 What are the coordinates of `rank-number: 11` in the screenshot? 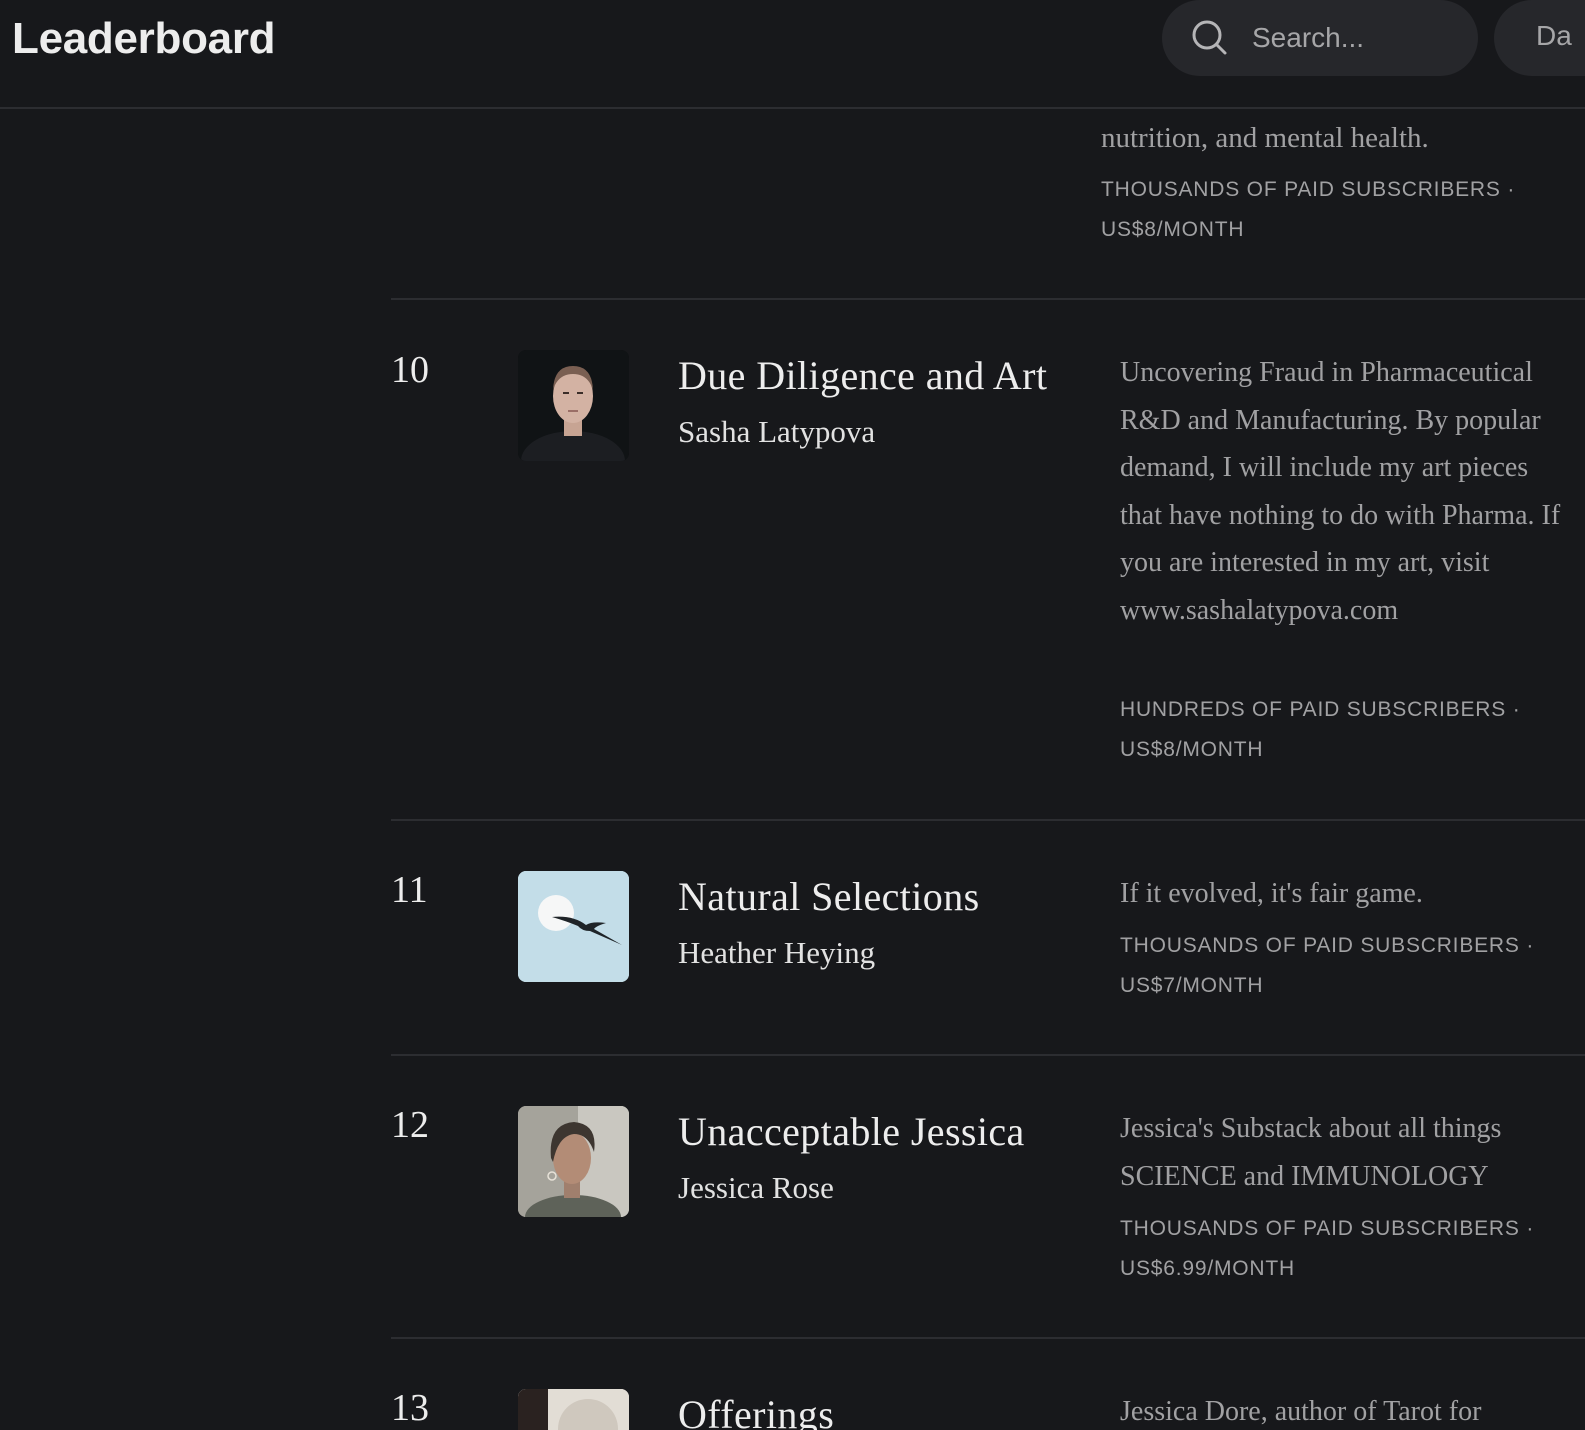 It's located at (409, 890).